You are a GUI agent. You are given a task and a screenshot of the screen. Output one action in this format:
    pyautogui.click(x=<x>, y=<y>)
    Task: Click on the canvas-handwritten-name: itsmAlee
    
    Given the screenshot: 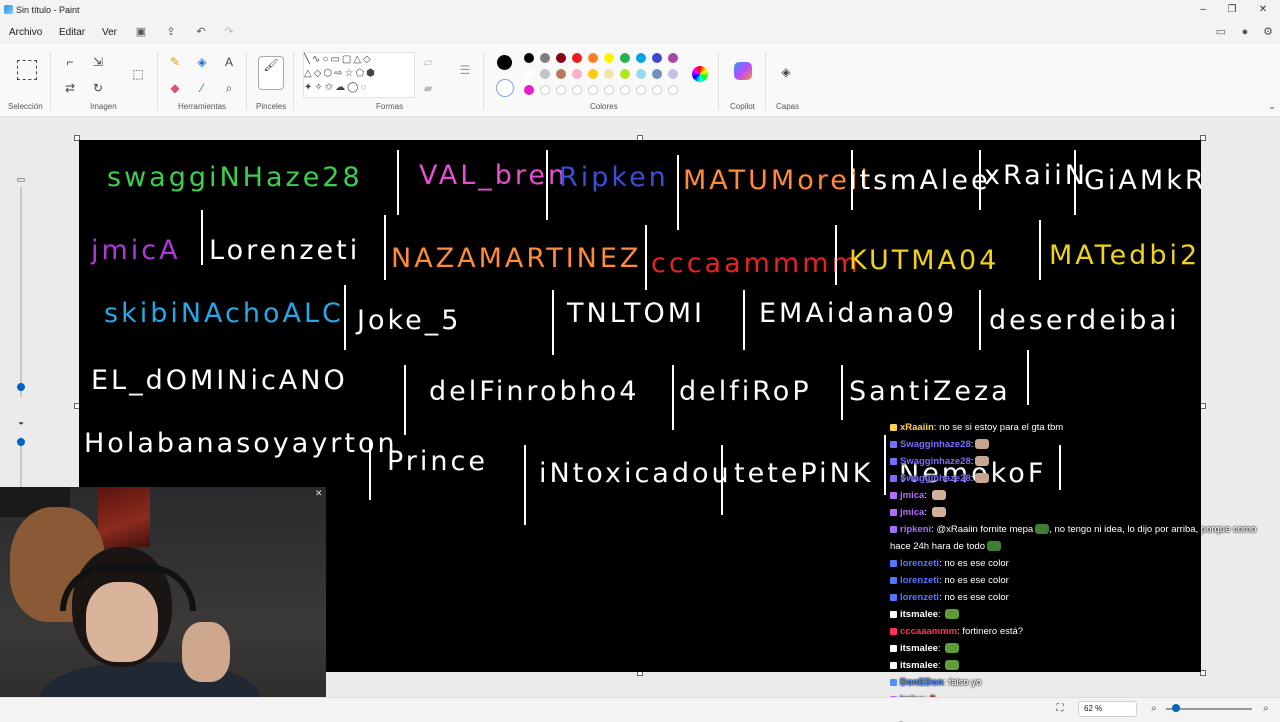 What is the action you would take?
    pyautogui.click(x=920, y=180)
    